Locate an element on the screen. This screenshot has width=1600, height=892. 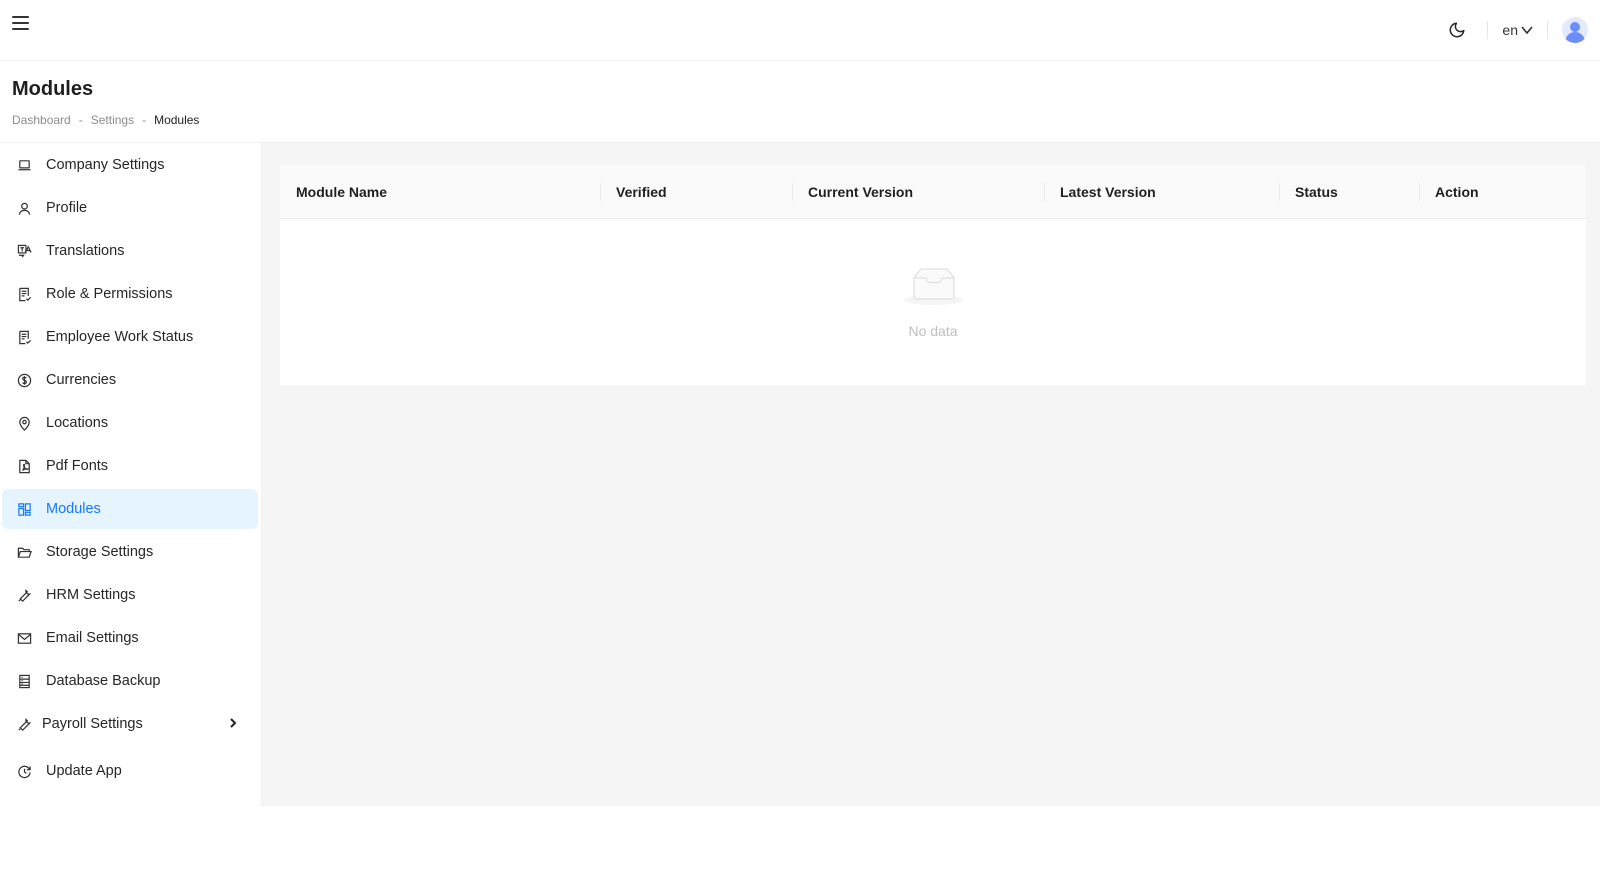
dark-mode-toggle is located at coordinates (1457, 30).